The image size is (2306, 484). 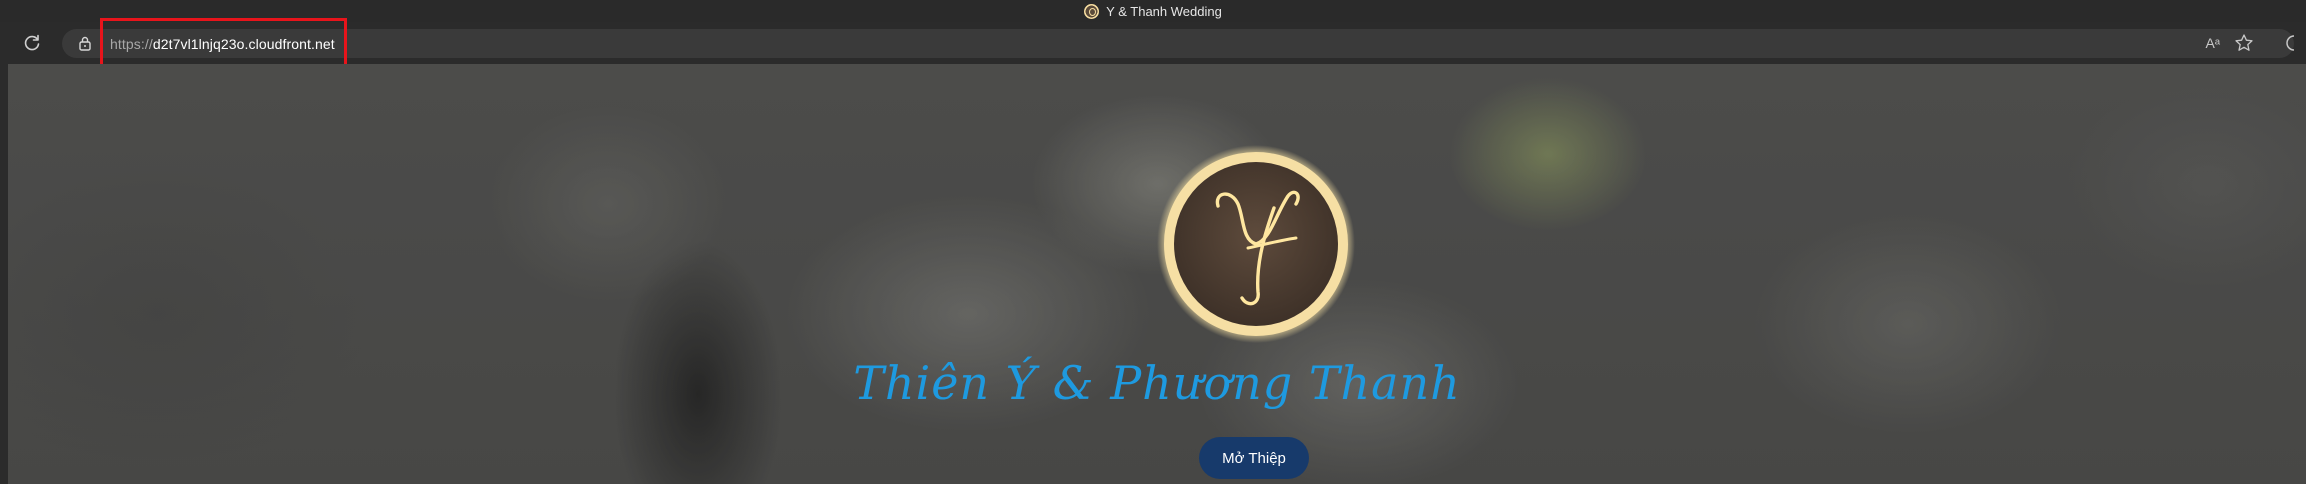 What do you see at coordinates (2289, 43) in the screenshot?
I see `edge-copilot-icon` at bounding box center [2289, 43].